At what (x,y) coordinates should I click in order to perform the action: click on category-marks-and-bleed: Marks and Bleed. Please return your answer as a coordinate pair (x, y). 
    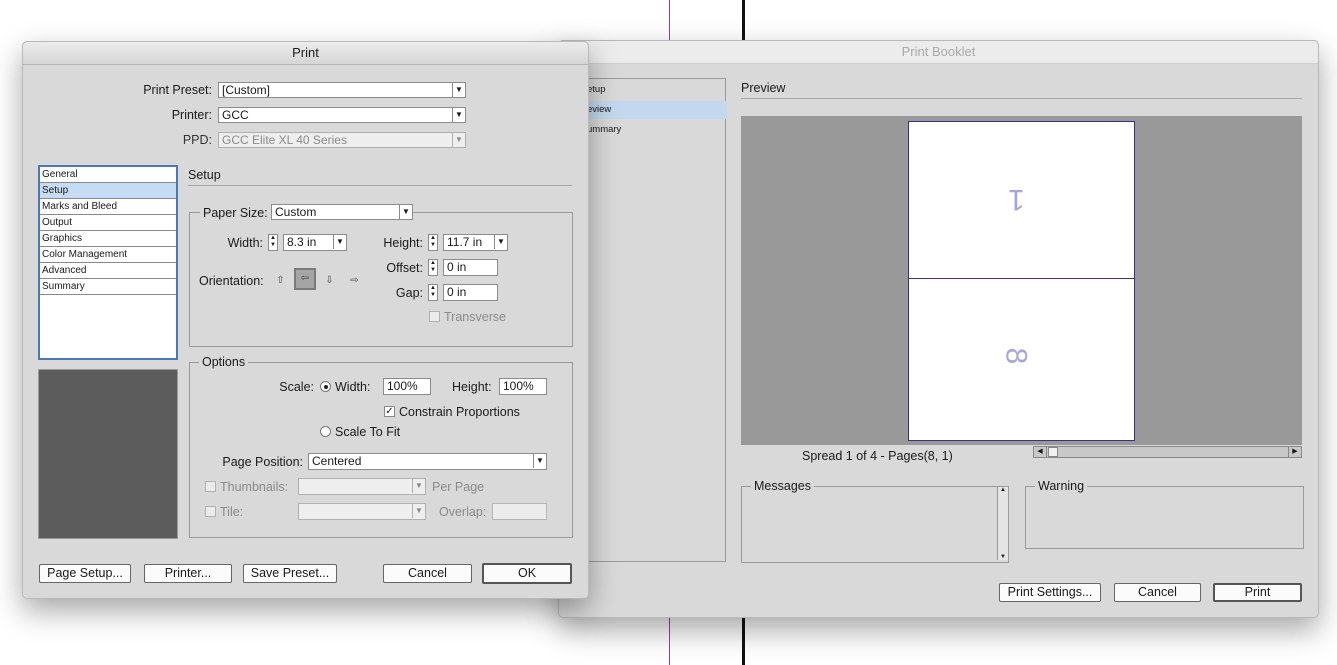
    Looking at the image, I should click on (108, 207).